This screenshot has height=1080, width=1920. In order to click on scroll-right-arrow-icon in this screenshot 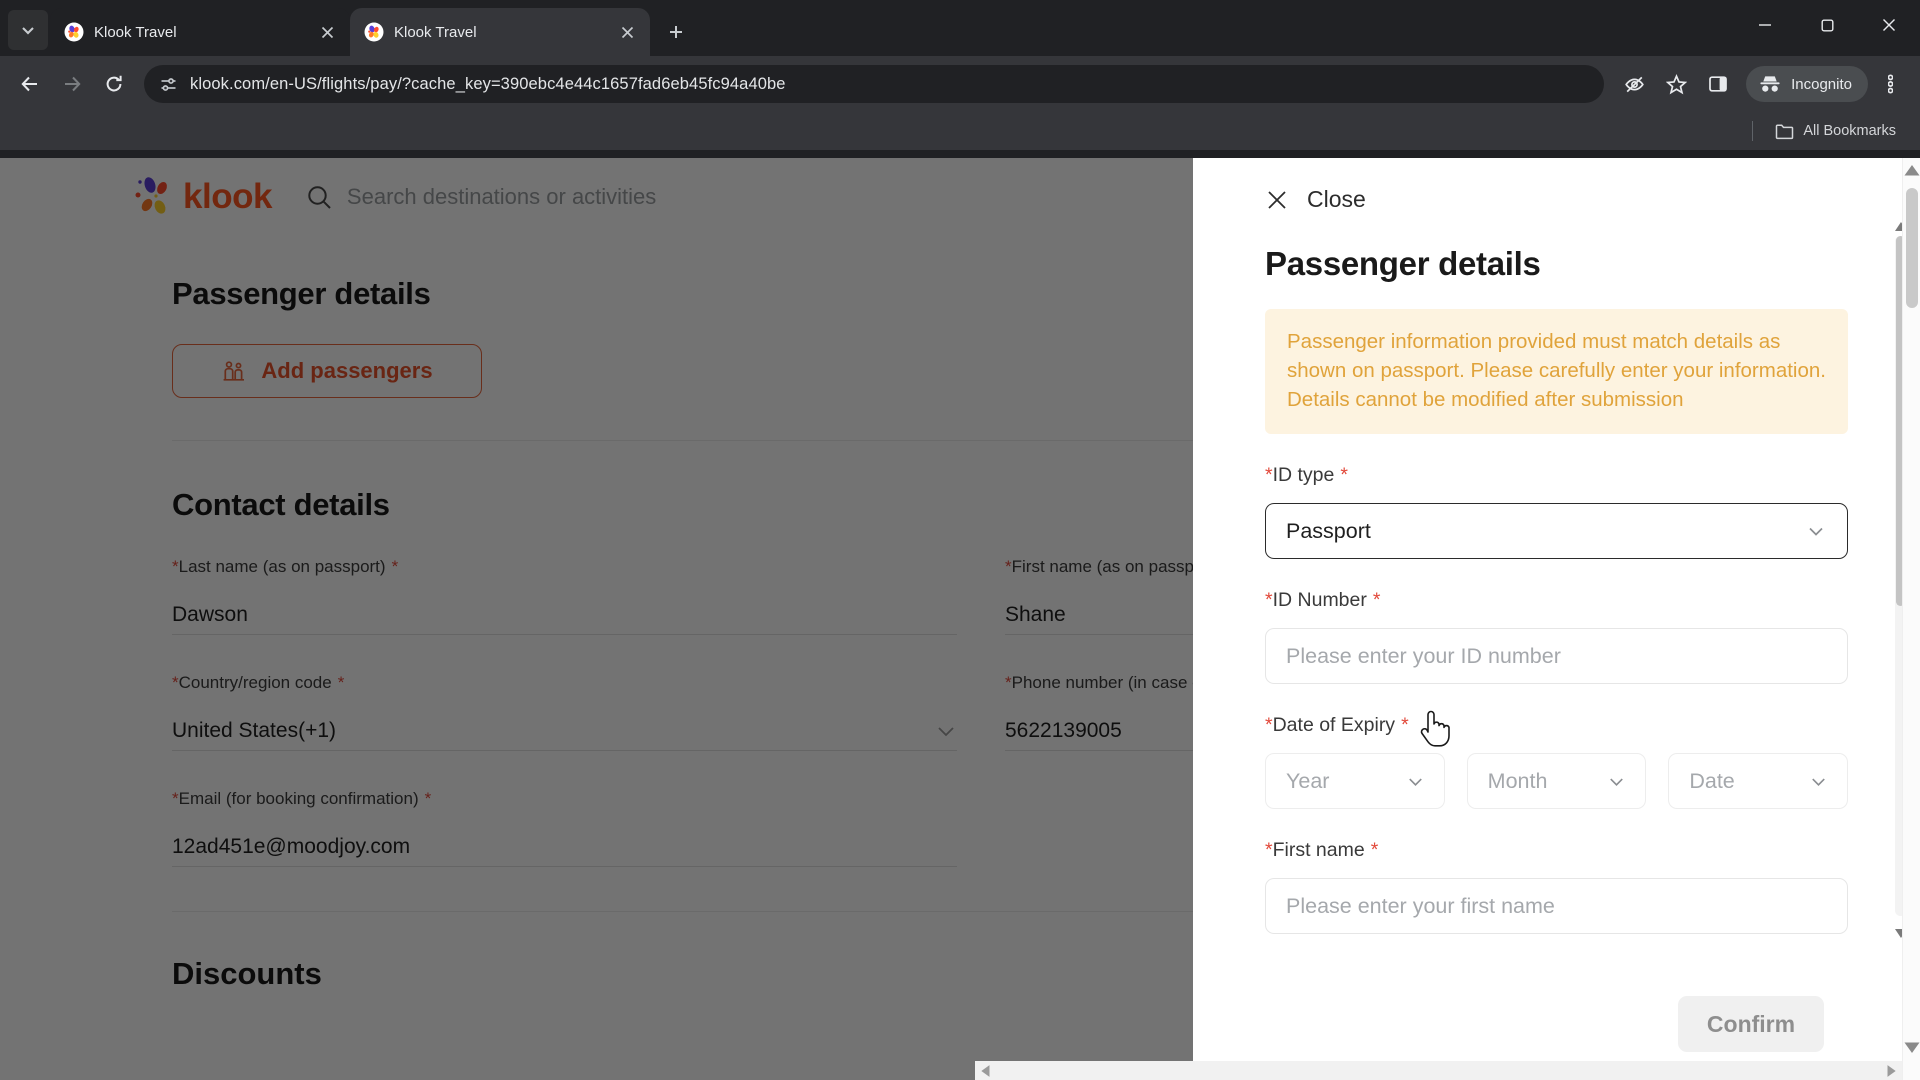, I will do `click(1891, 1071)`.